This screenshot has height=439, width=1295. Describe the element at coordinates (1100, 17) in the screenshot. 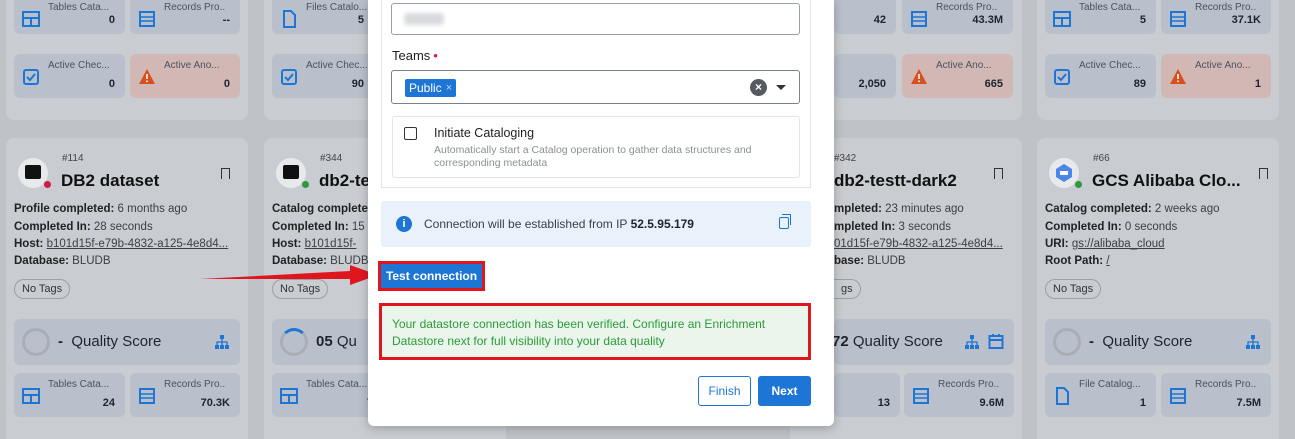

I see `stat-tile: Tables Cata... 5` at that location.